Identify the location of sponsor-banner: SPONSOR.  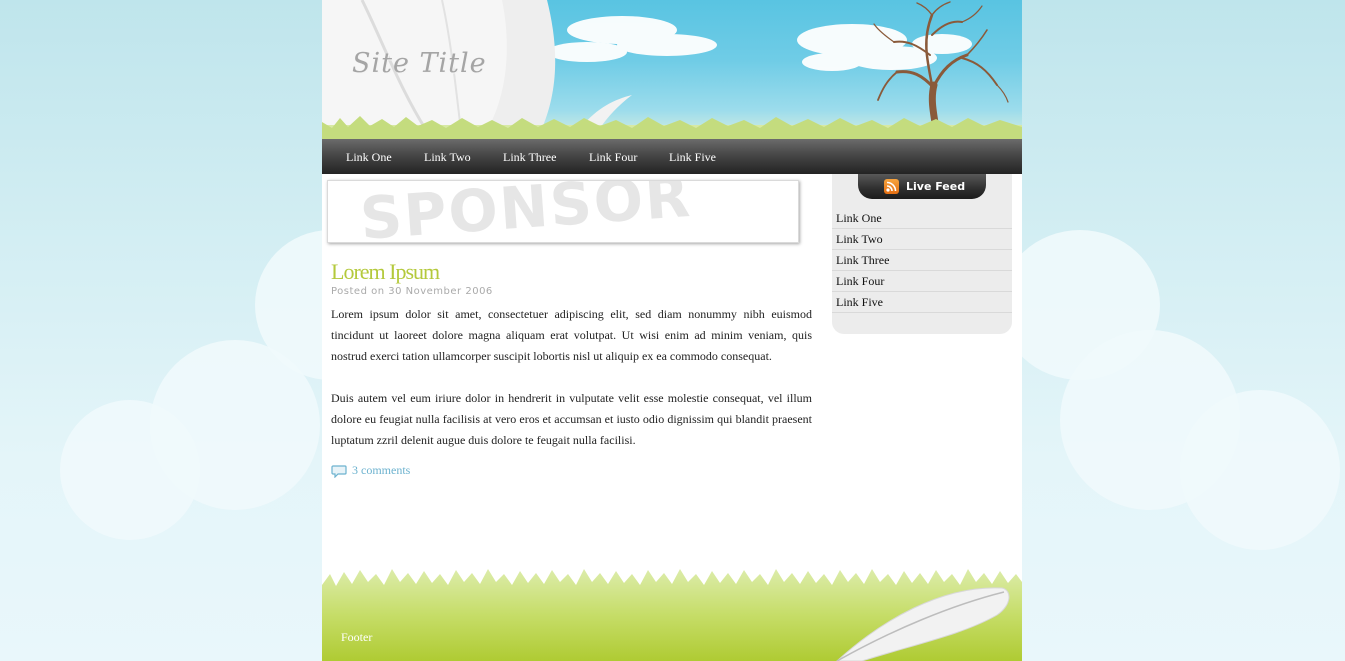
(563, 211).